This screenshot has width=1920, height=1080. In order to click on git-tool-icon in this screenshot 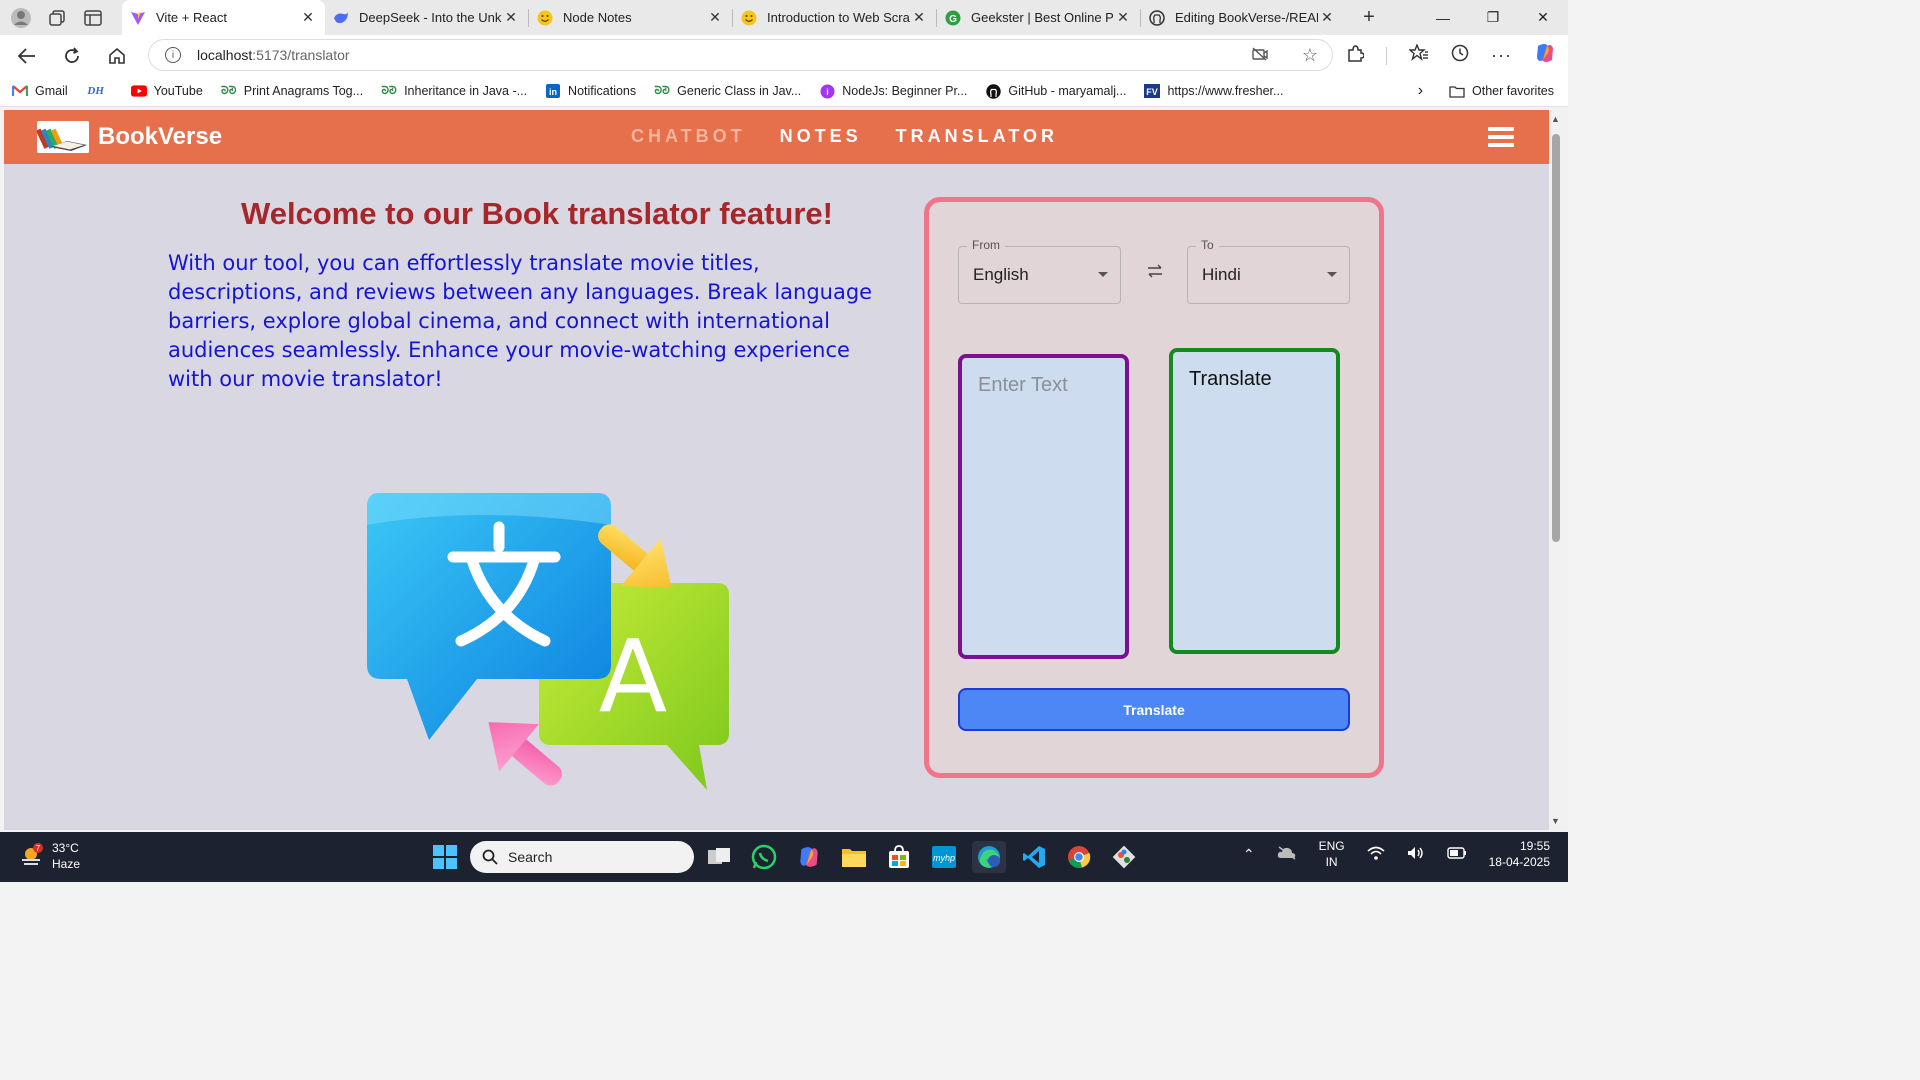, I will do `click(1124, 857)`.